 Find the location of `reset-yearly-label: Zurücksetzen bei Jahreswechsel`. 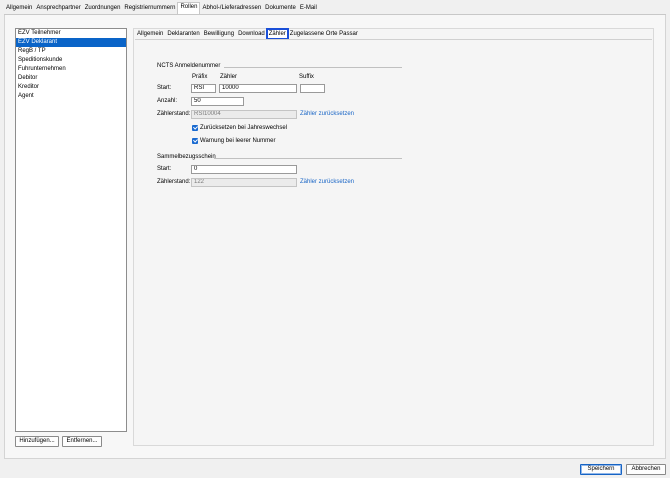

reset-yearly-label: Zurücksetzen bei Jahreswechsel is located at coordinates (244, 128).